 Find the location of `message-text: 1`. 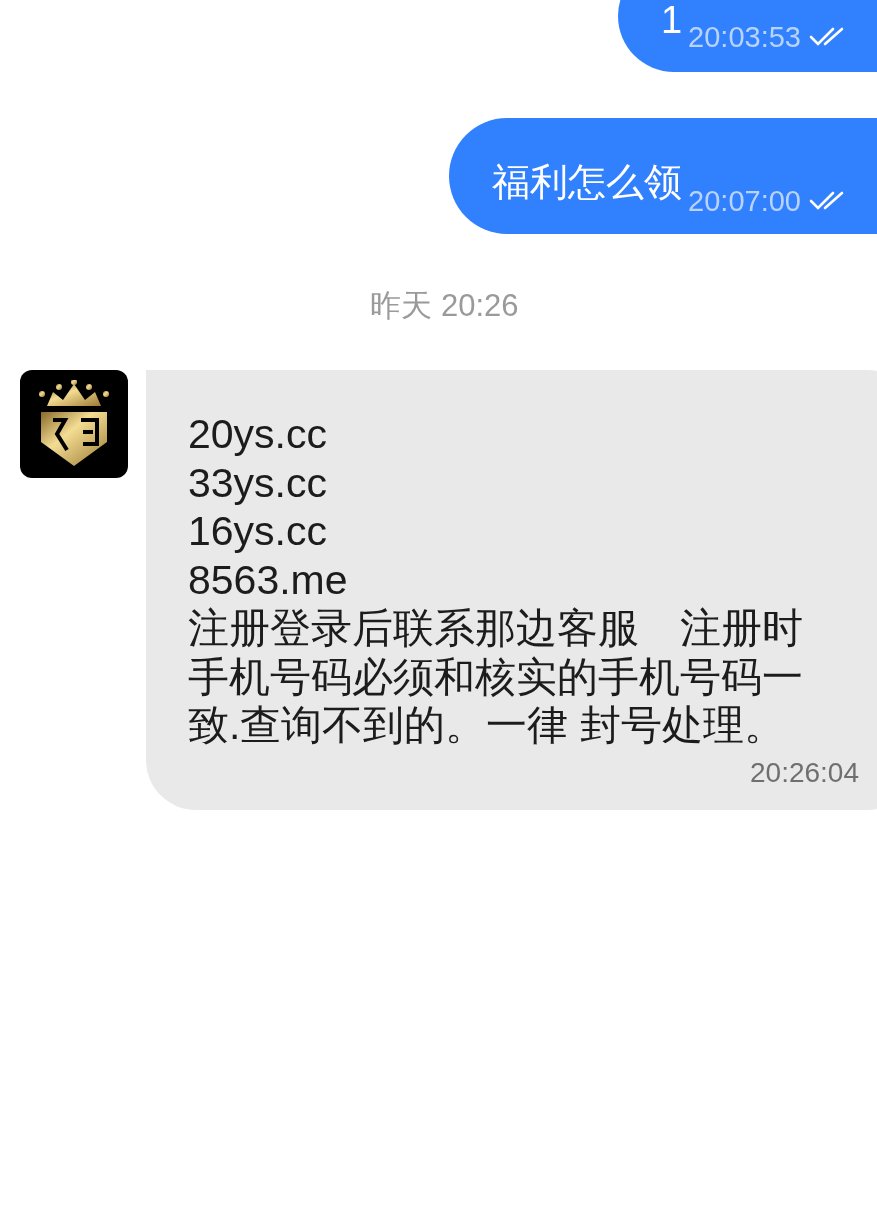

message-text: 1 is located at coordinates (671, 21).